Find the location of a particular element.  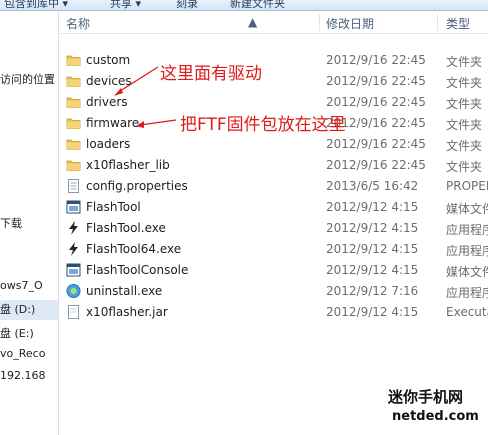

annotation-drivers: 这里面有驱动 is located at coordinates (211, 74).